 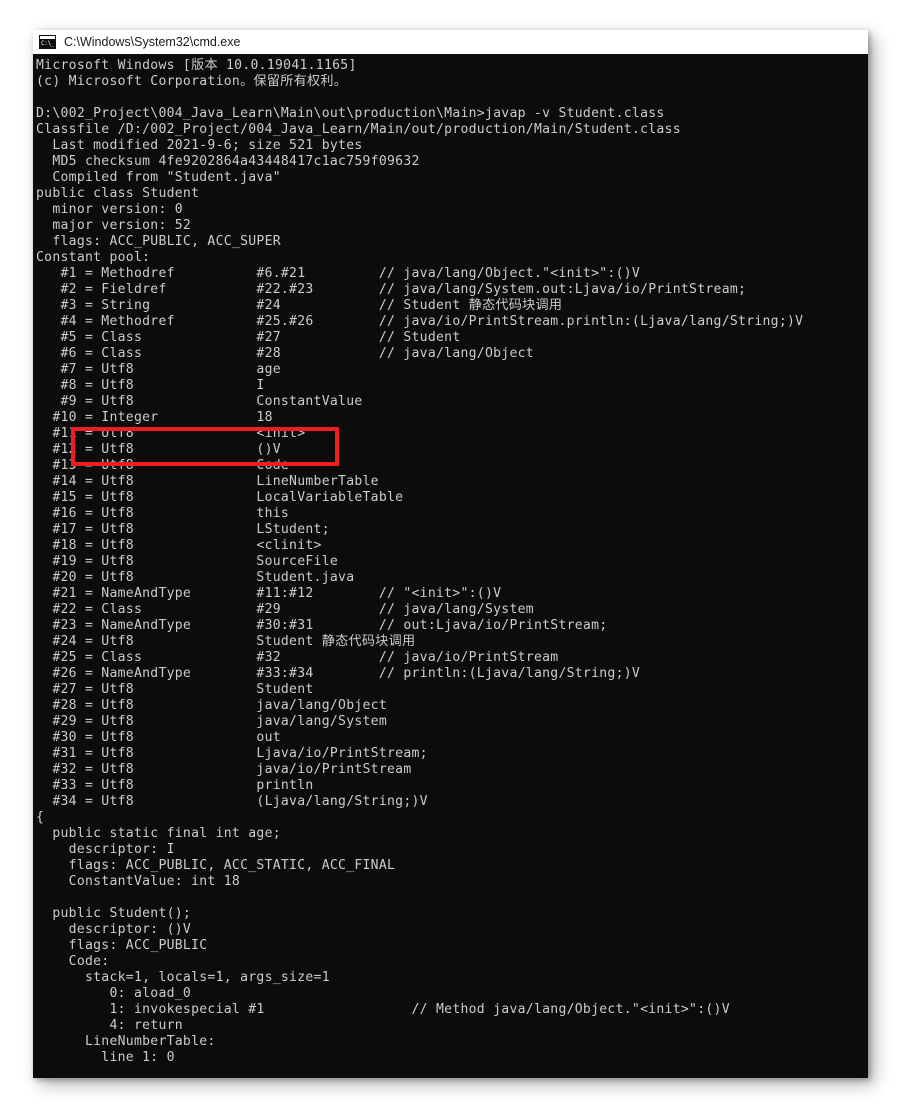 What do you see at coordinates (450, 42) in the screenshot?
I see `title-bar: C:\_ C:\Windows\System32\cmd.exe` at bounding box center [450, 42].